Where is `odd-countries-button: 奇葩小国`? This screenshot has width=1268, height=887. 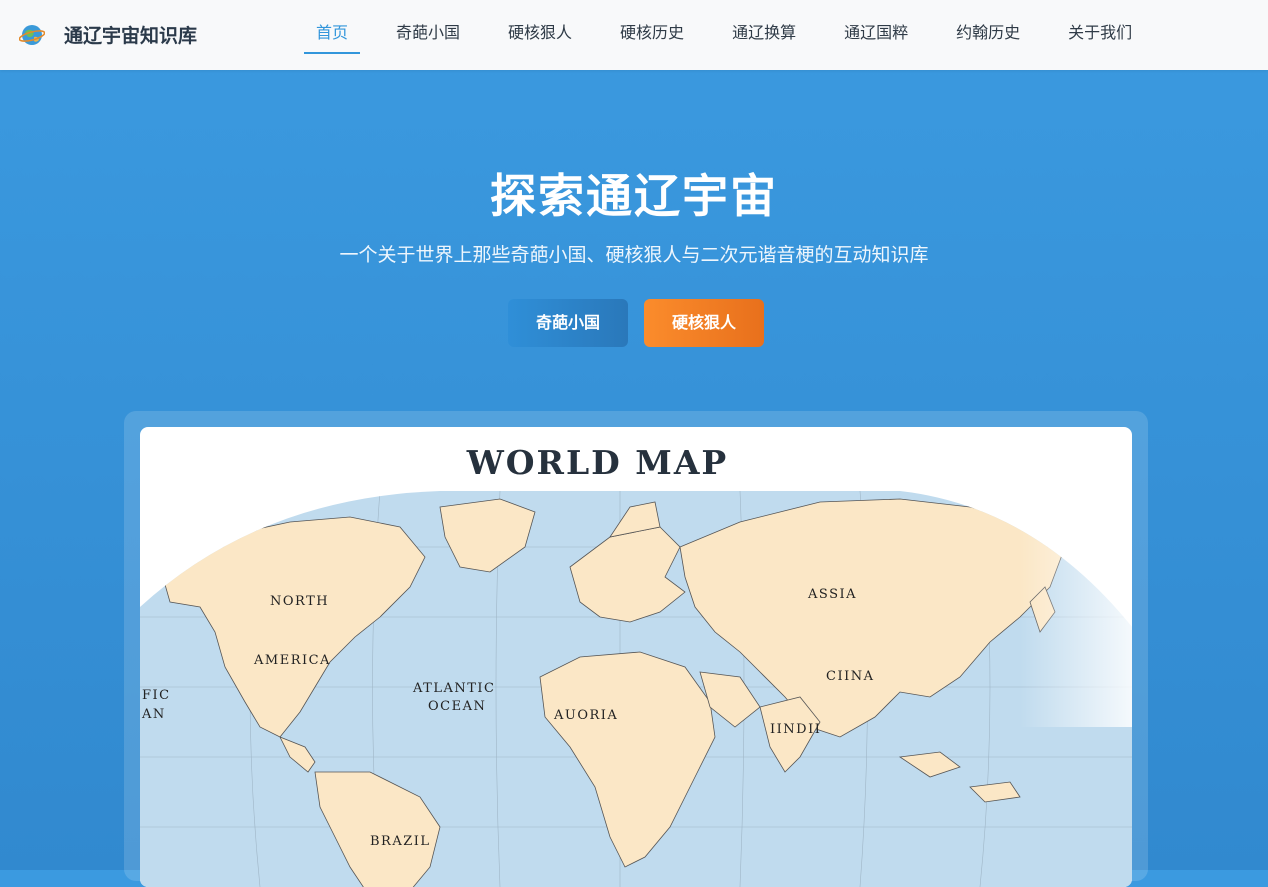 odd-countries-button: 奇葩小国 is located at coordinates (568, 323).